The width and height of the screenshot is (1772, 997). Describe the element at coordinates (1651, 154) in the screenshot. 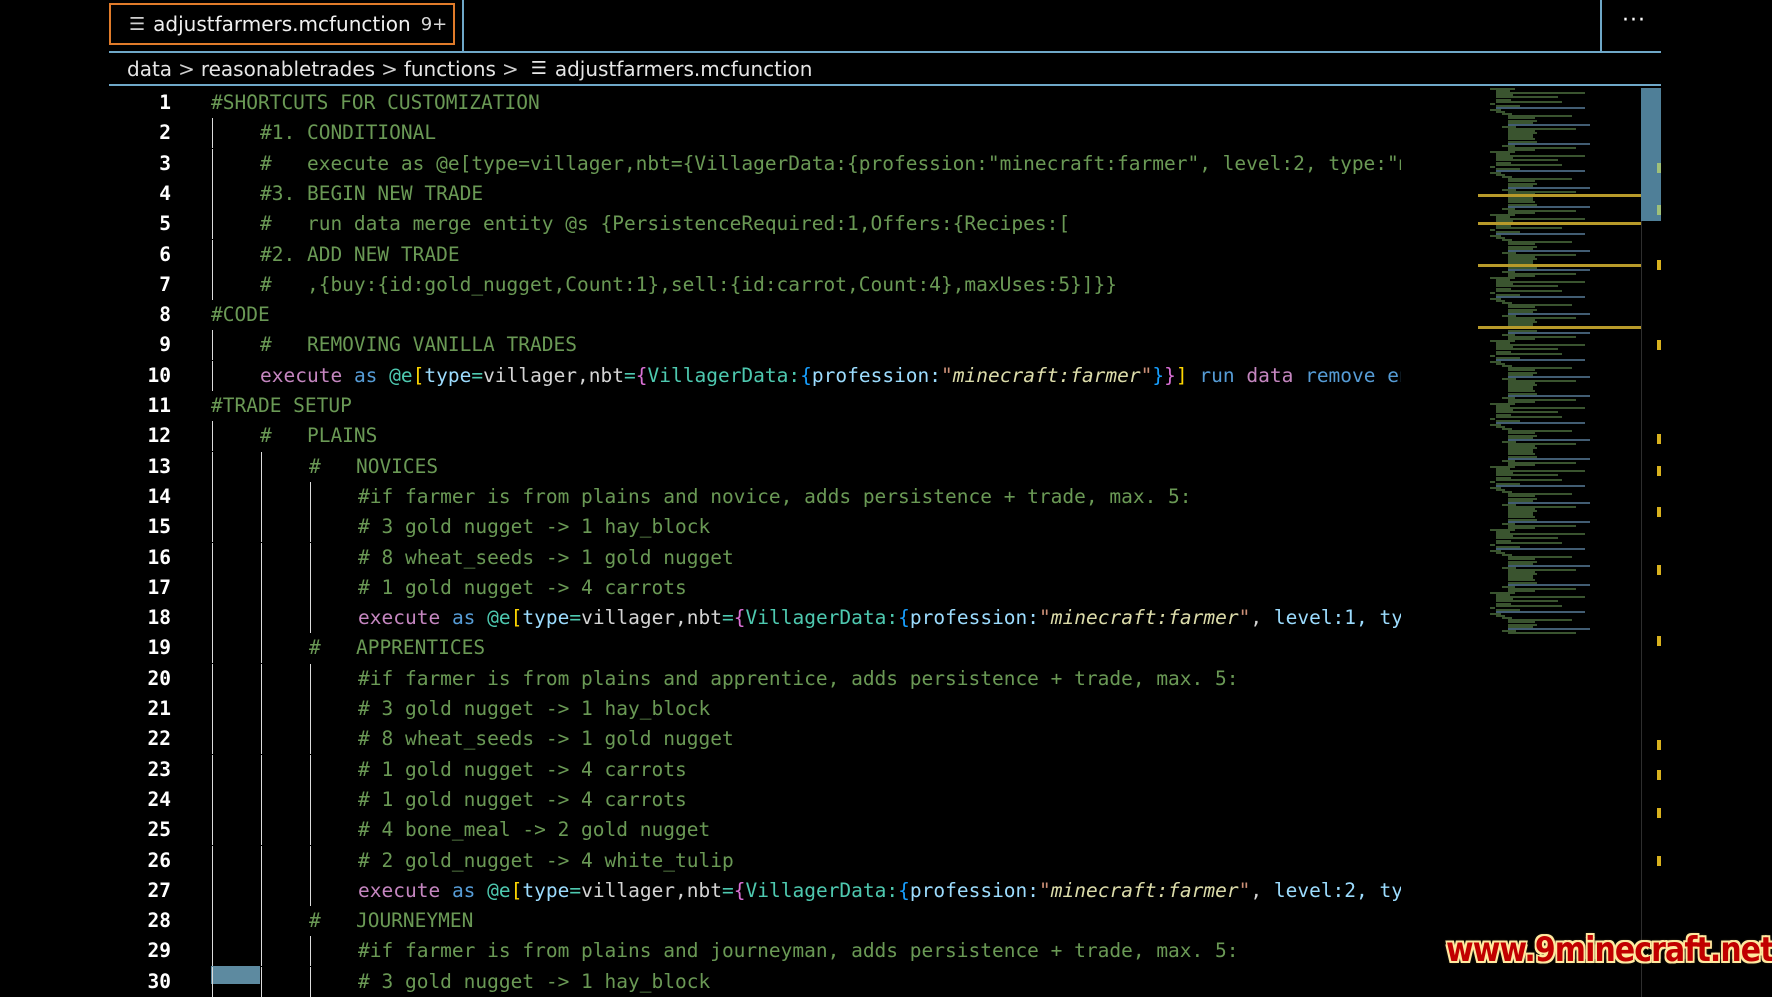

I see `scrollbar-thumb` at that location.